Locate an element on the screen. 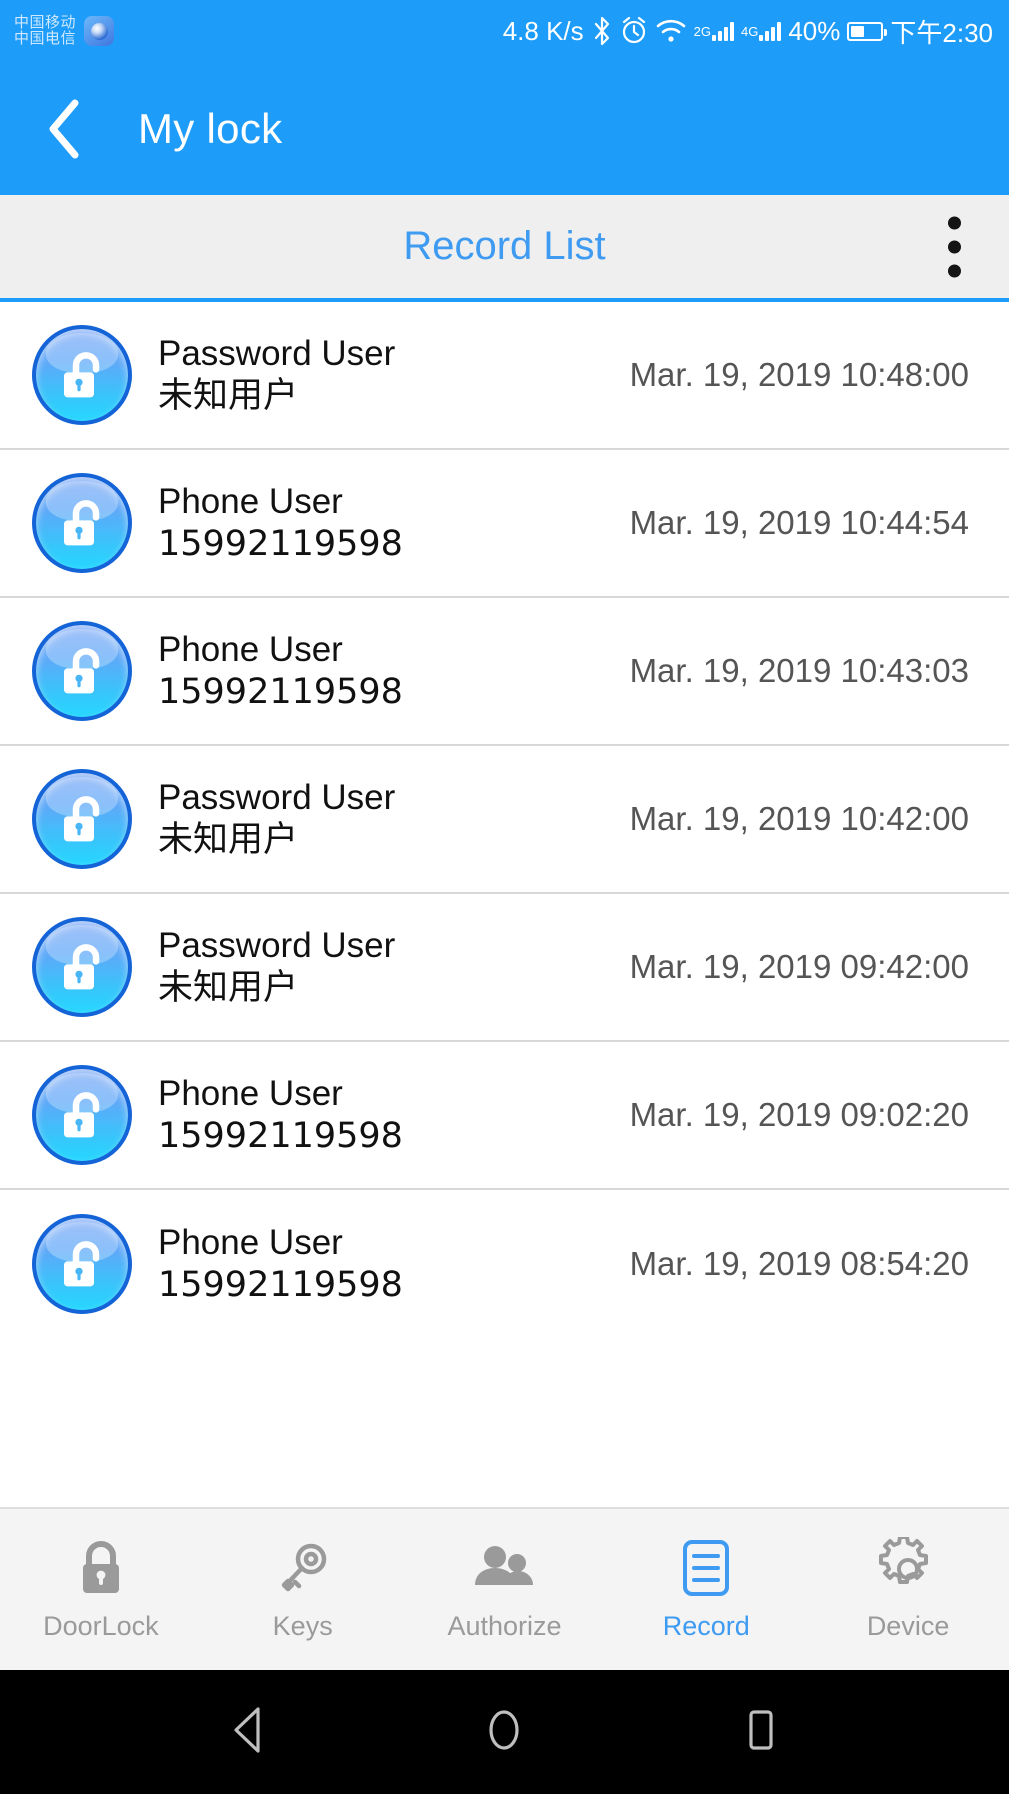 The image size is (1009, 1794). system-back-icon is located at coordinates (248, 1732).